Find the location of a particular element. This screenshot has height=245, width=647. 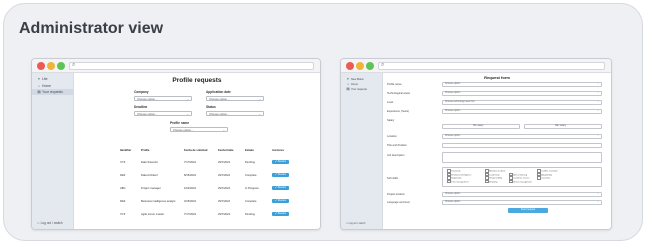

profile-name-label: Profile name is located at coordinates (180, 123).